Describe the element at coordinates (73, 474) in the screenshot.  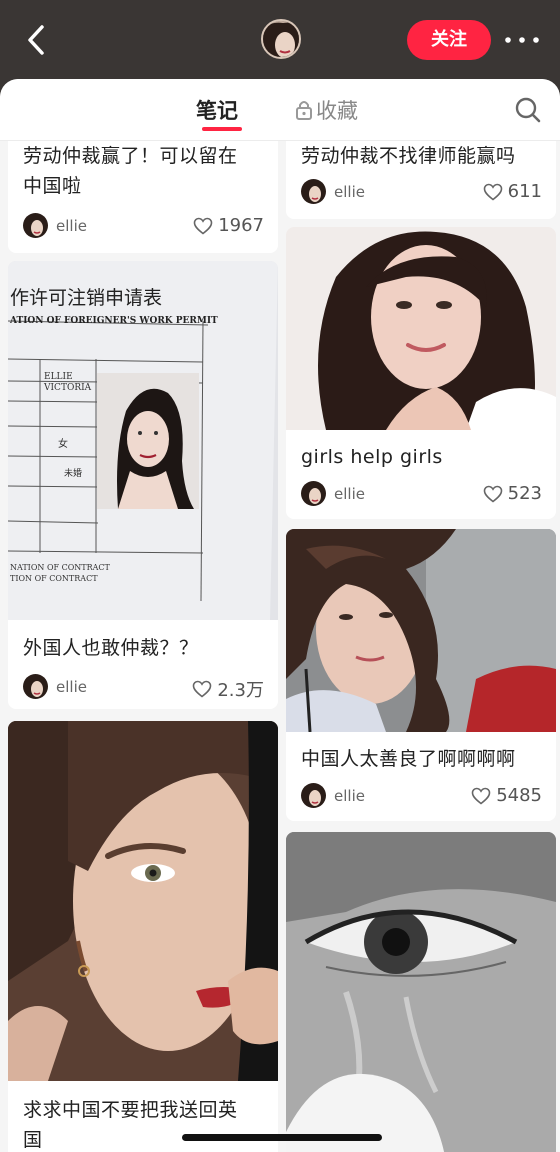
I see `document-status-value: 未婚` at that location.